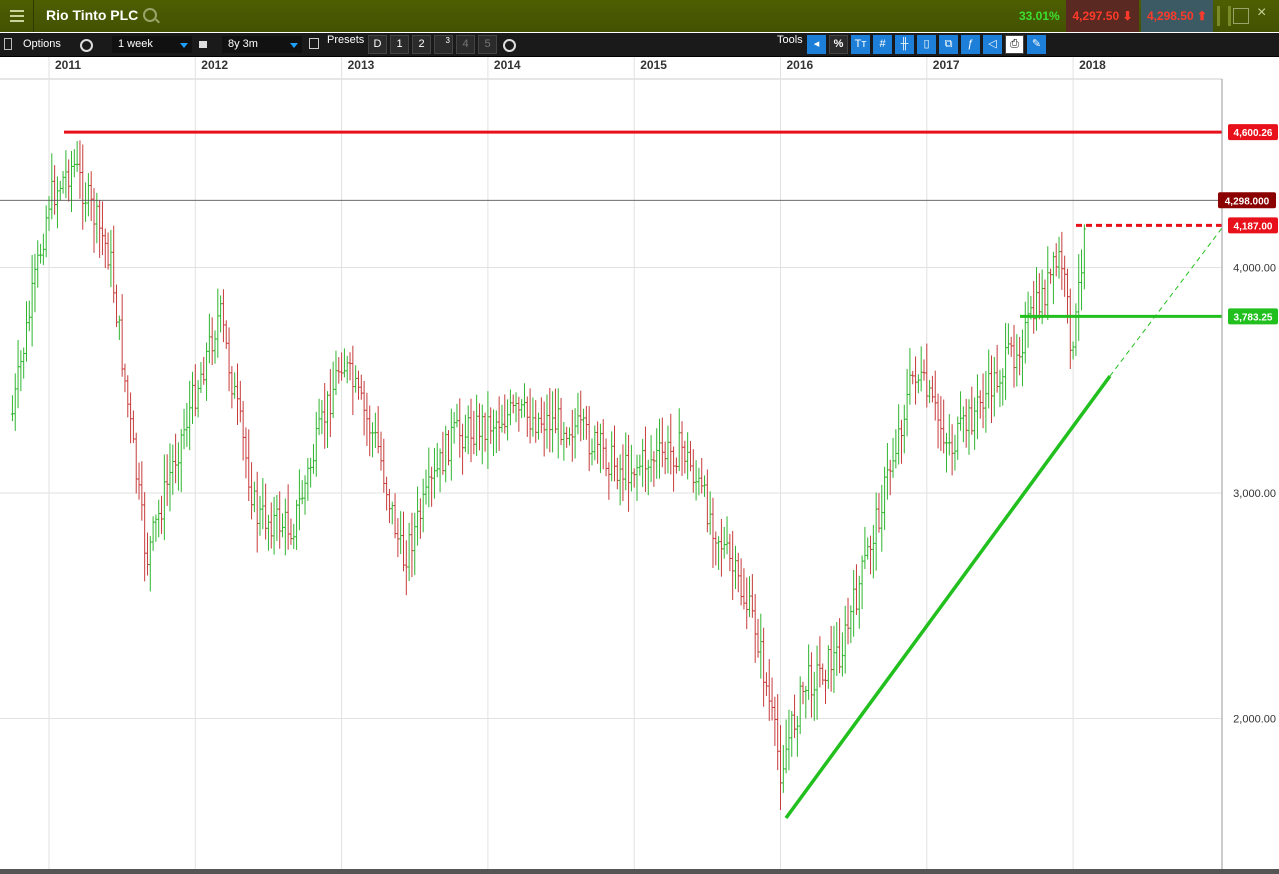 The width and height of the screenshot is (1279, 874). What do you see at coordinates (487, 44) in the screenshot?
I see `preset-5-button: 5` at bounding box center [487, 44].